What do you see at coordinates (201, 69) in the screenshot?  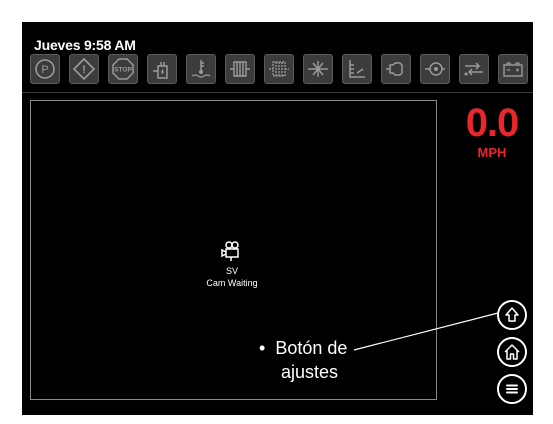 I see `coolant-temp-icon` at bounding box center [201, 69].